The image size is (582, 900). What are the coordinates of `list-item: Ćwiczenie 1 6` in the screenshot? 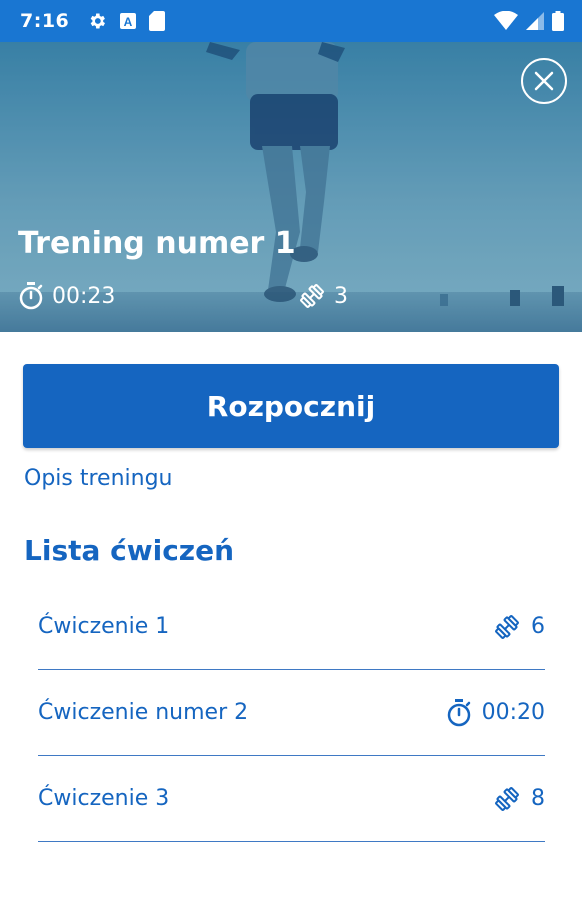 It's located at (291, 627).